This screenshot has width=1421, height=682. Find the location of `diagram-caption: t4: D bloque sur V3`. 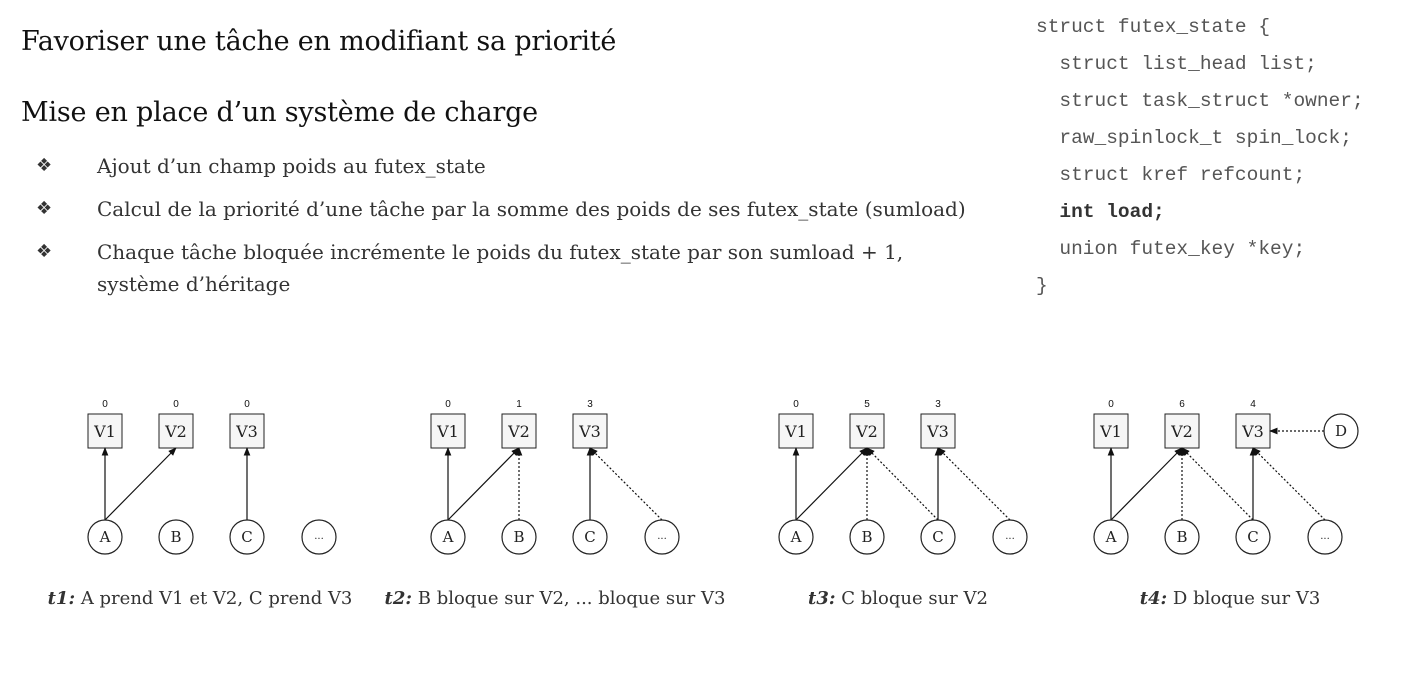

diagram-caption: t4: D bloque sur V3 is located at coordinates (1230, 598).